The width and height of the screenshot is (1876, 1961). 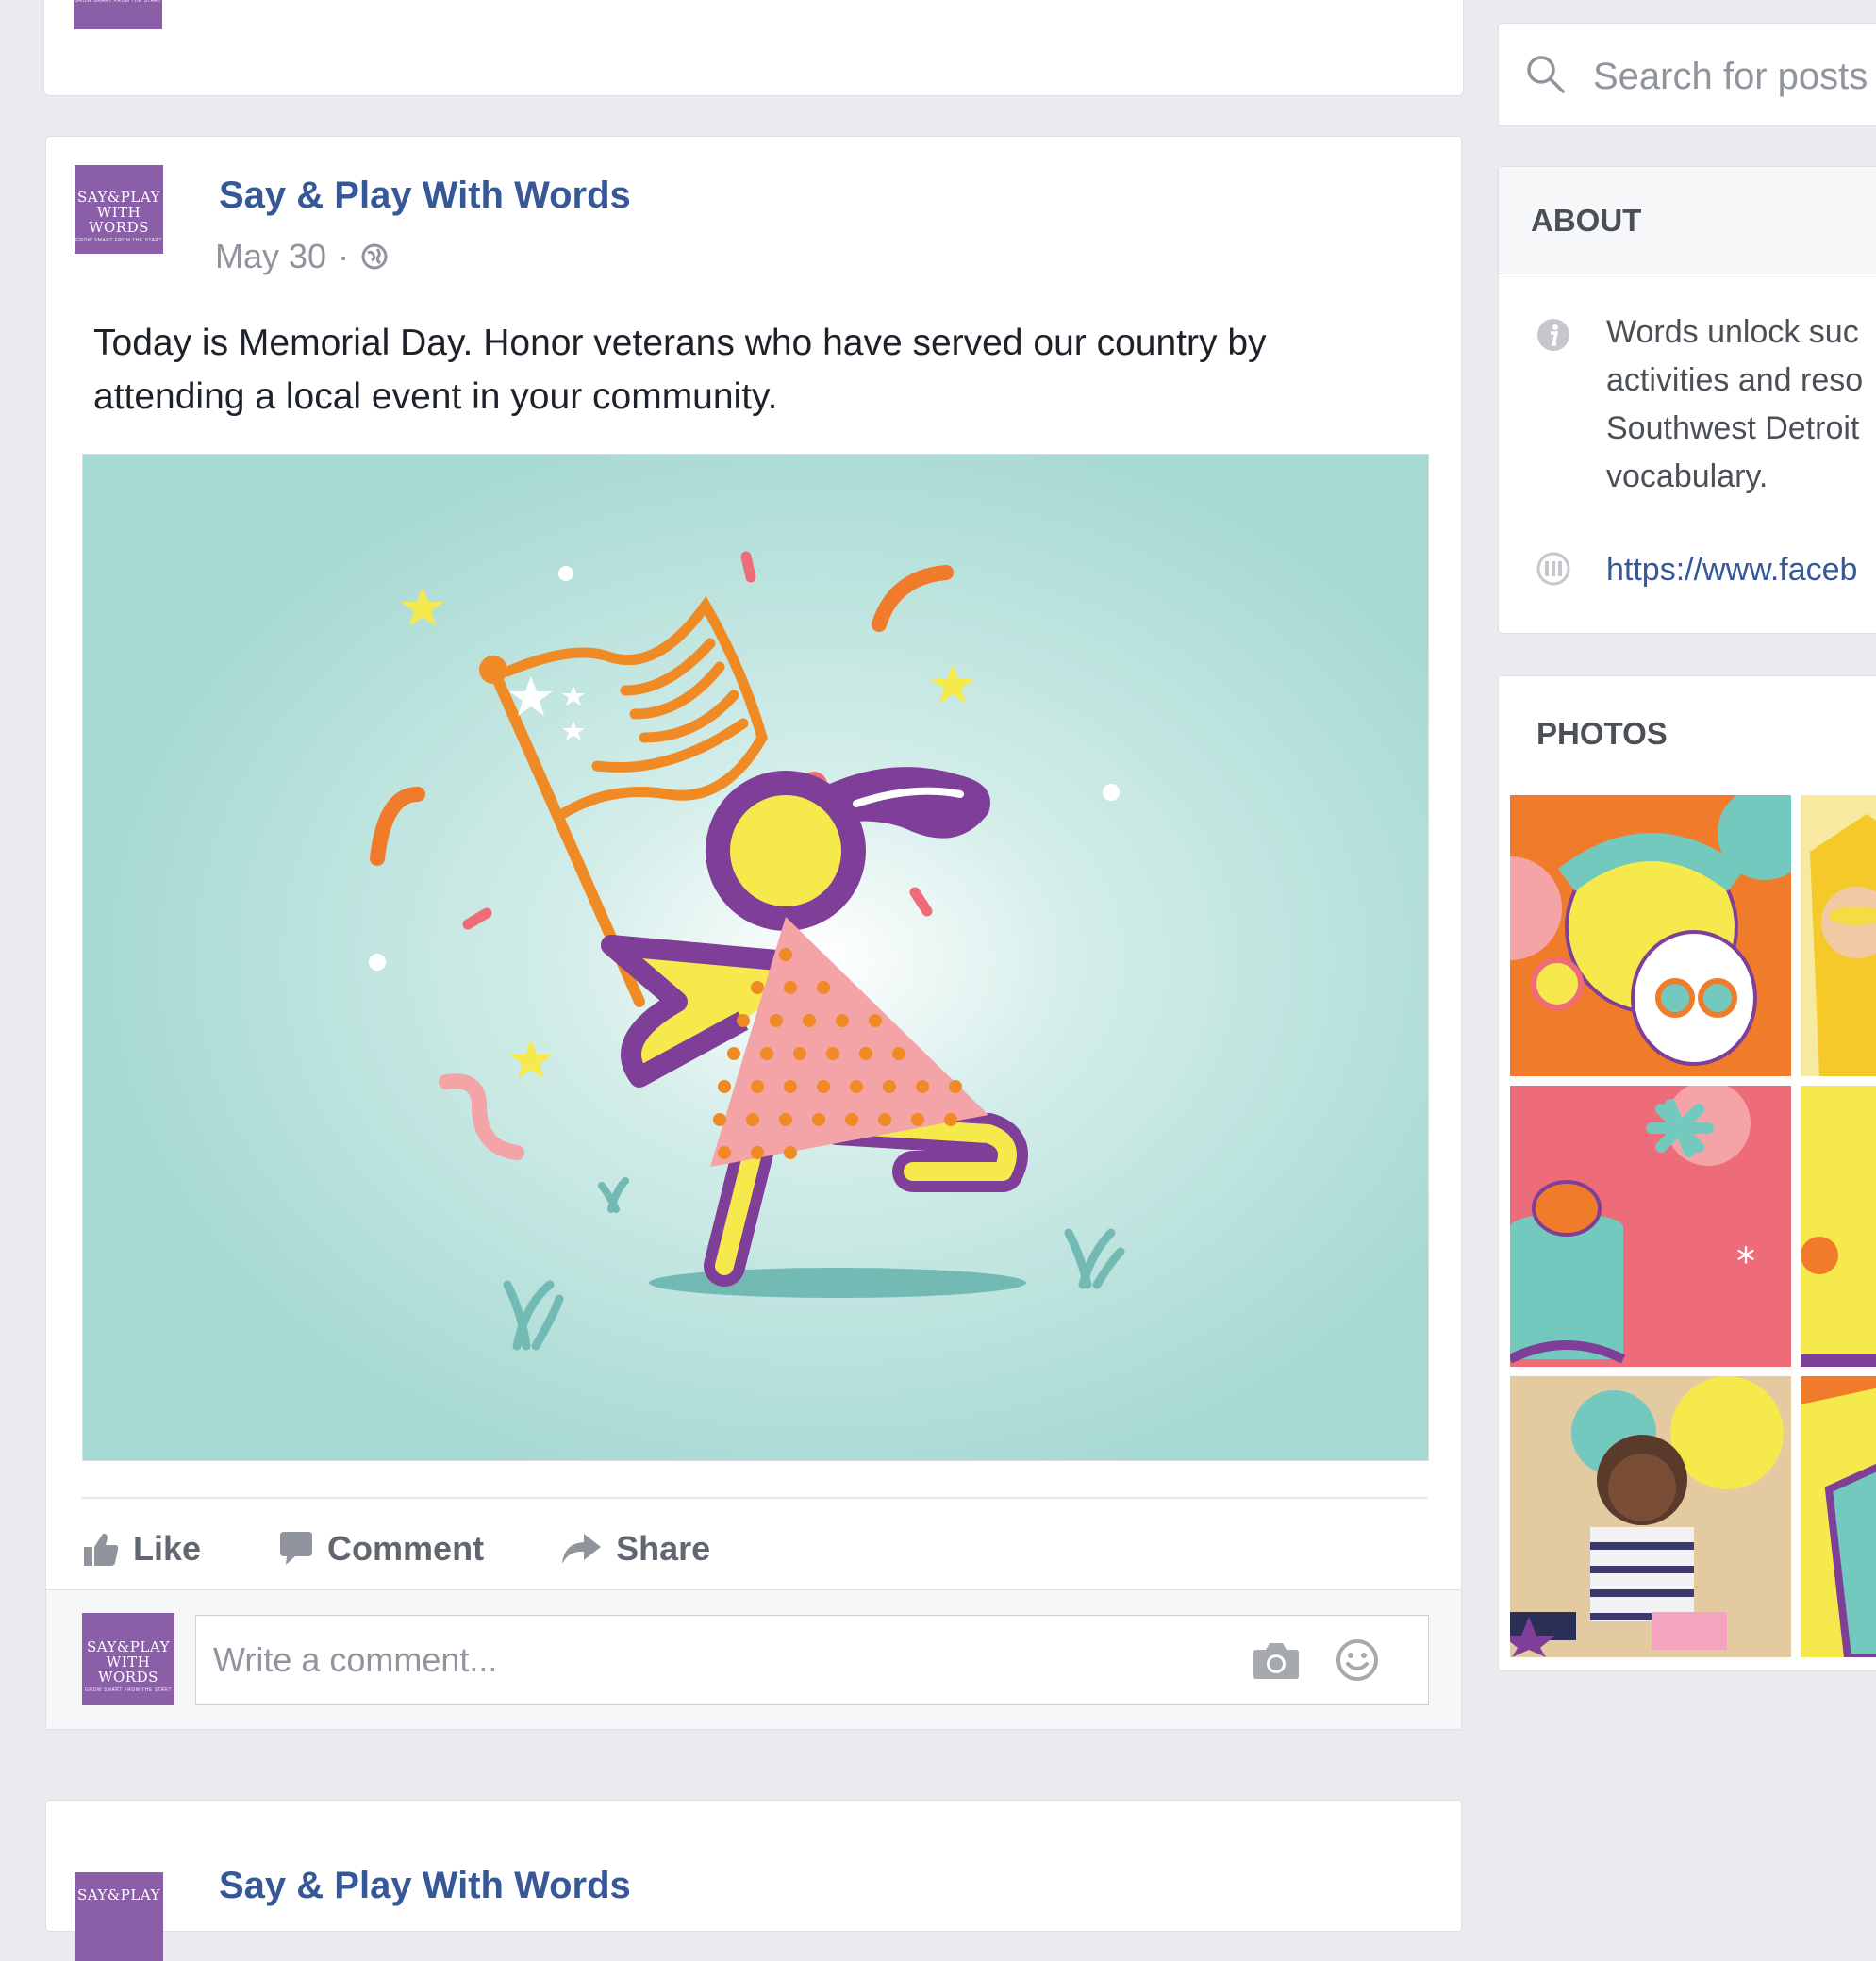 What do you see at coordinates (374, 256) in the screenshot?
I see `globe-icon` at bounding box center [374, 256].